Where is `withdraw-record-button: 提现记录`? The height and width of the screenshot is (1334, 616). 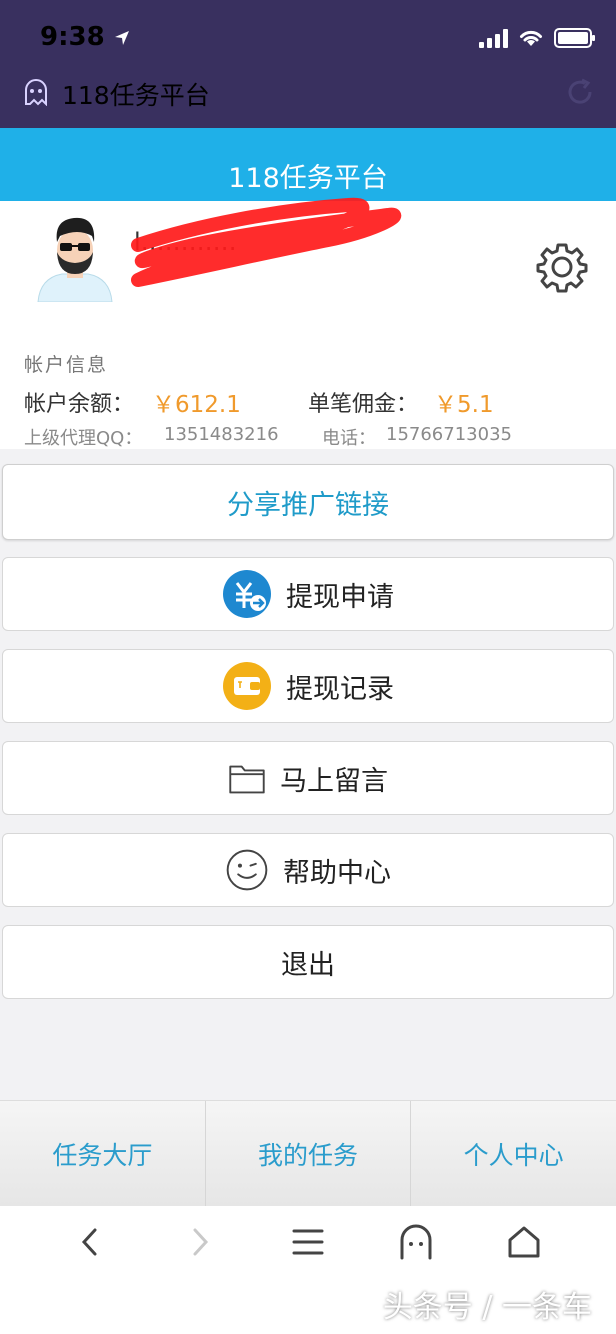 withdraw-record-button: 提现记录 is located at coordinates (308, 686).